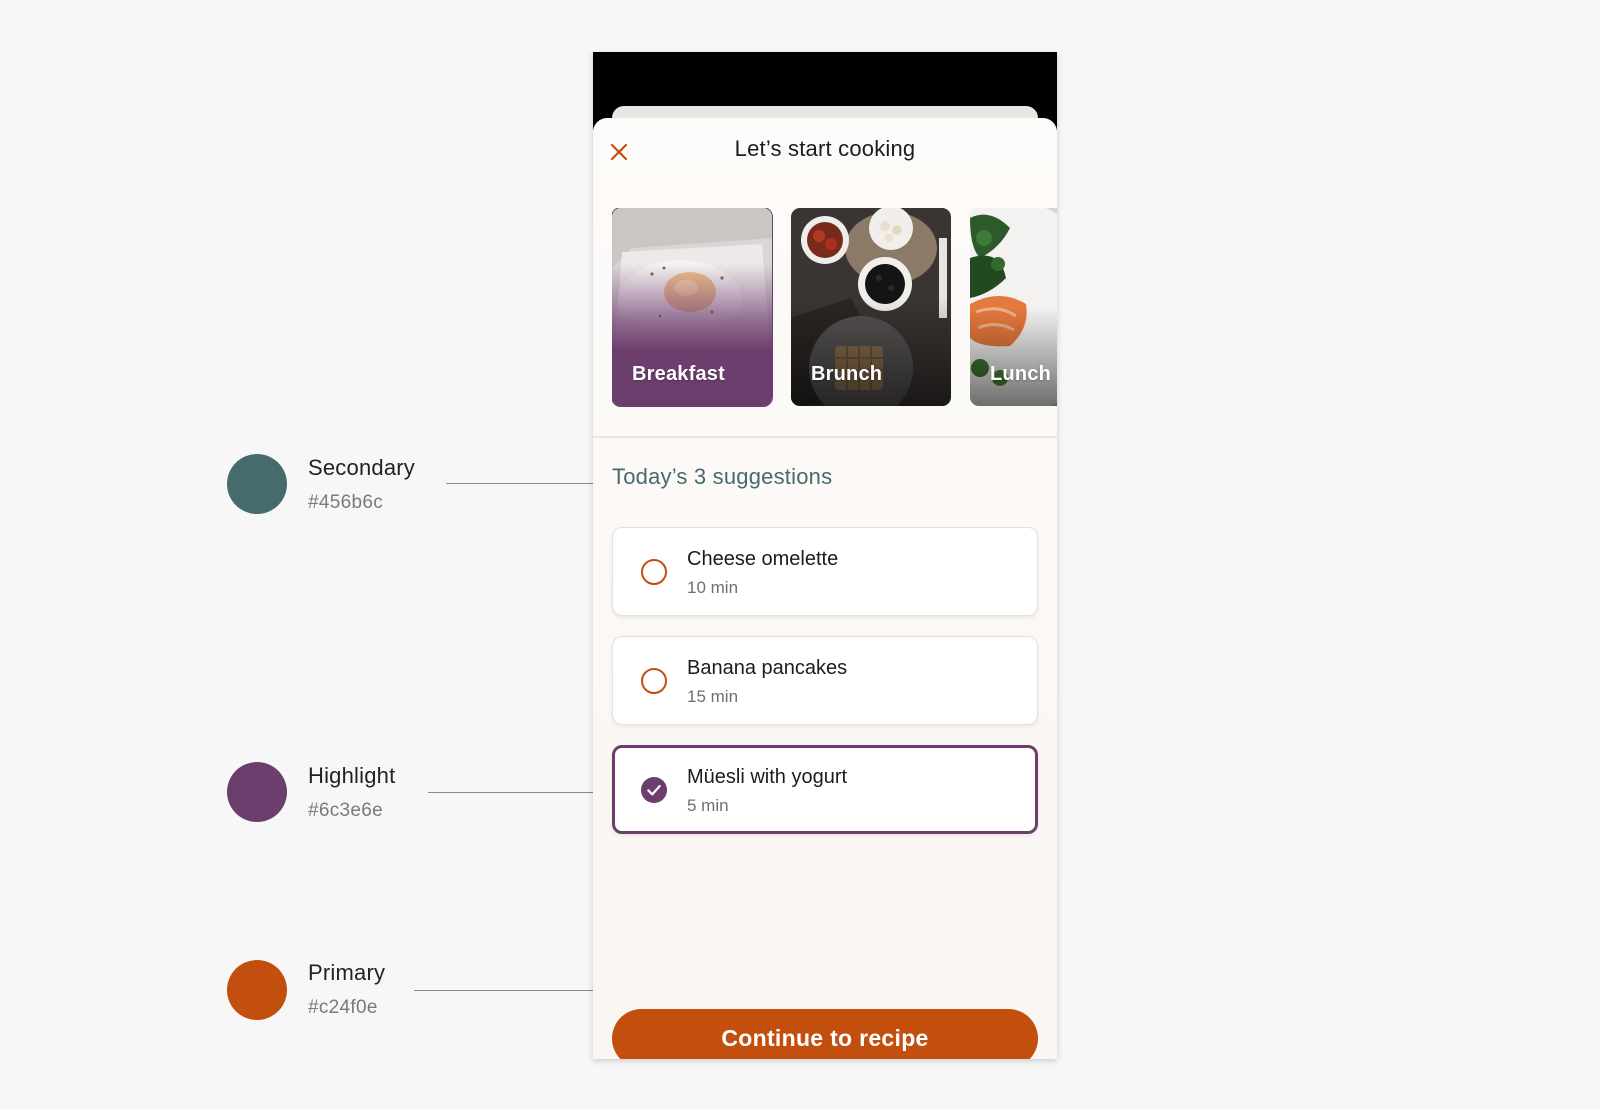 This screenshot has width=1600, height=1109. What do you see at coordinates (722, 476) in the screenshot?
I see `suggestions-heading: Today’s 3 suggestions` at bounding box center [722, 476].